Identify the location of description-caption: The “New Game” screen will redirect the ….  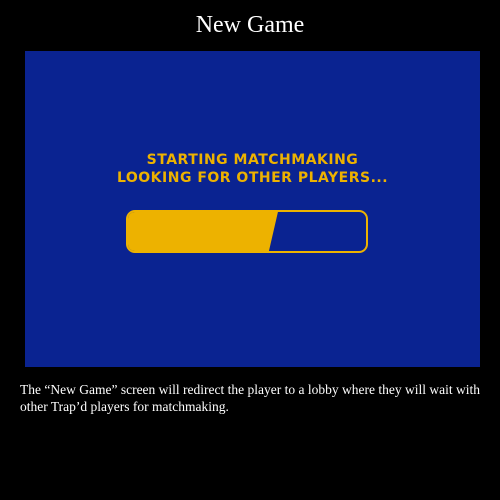
(250, 398).